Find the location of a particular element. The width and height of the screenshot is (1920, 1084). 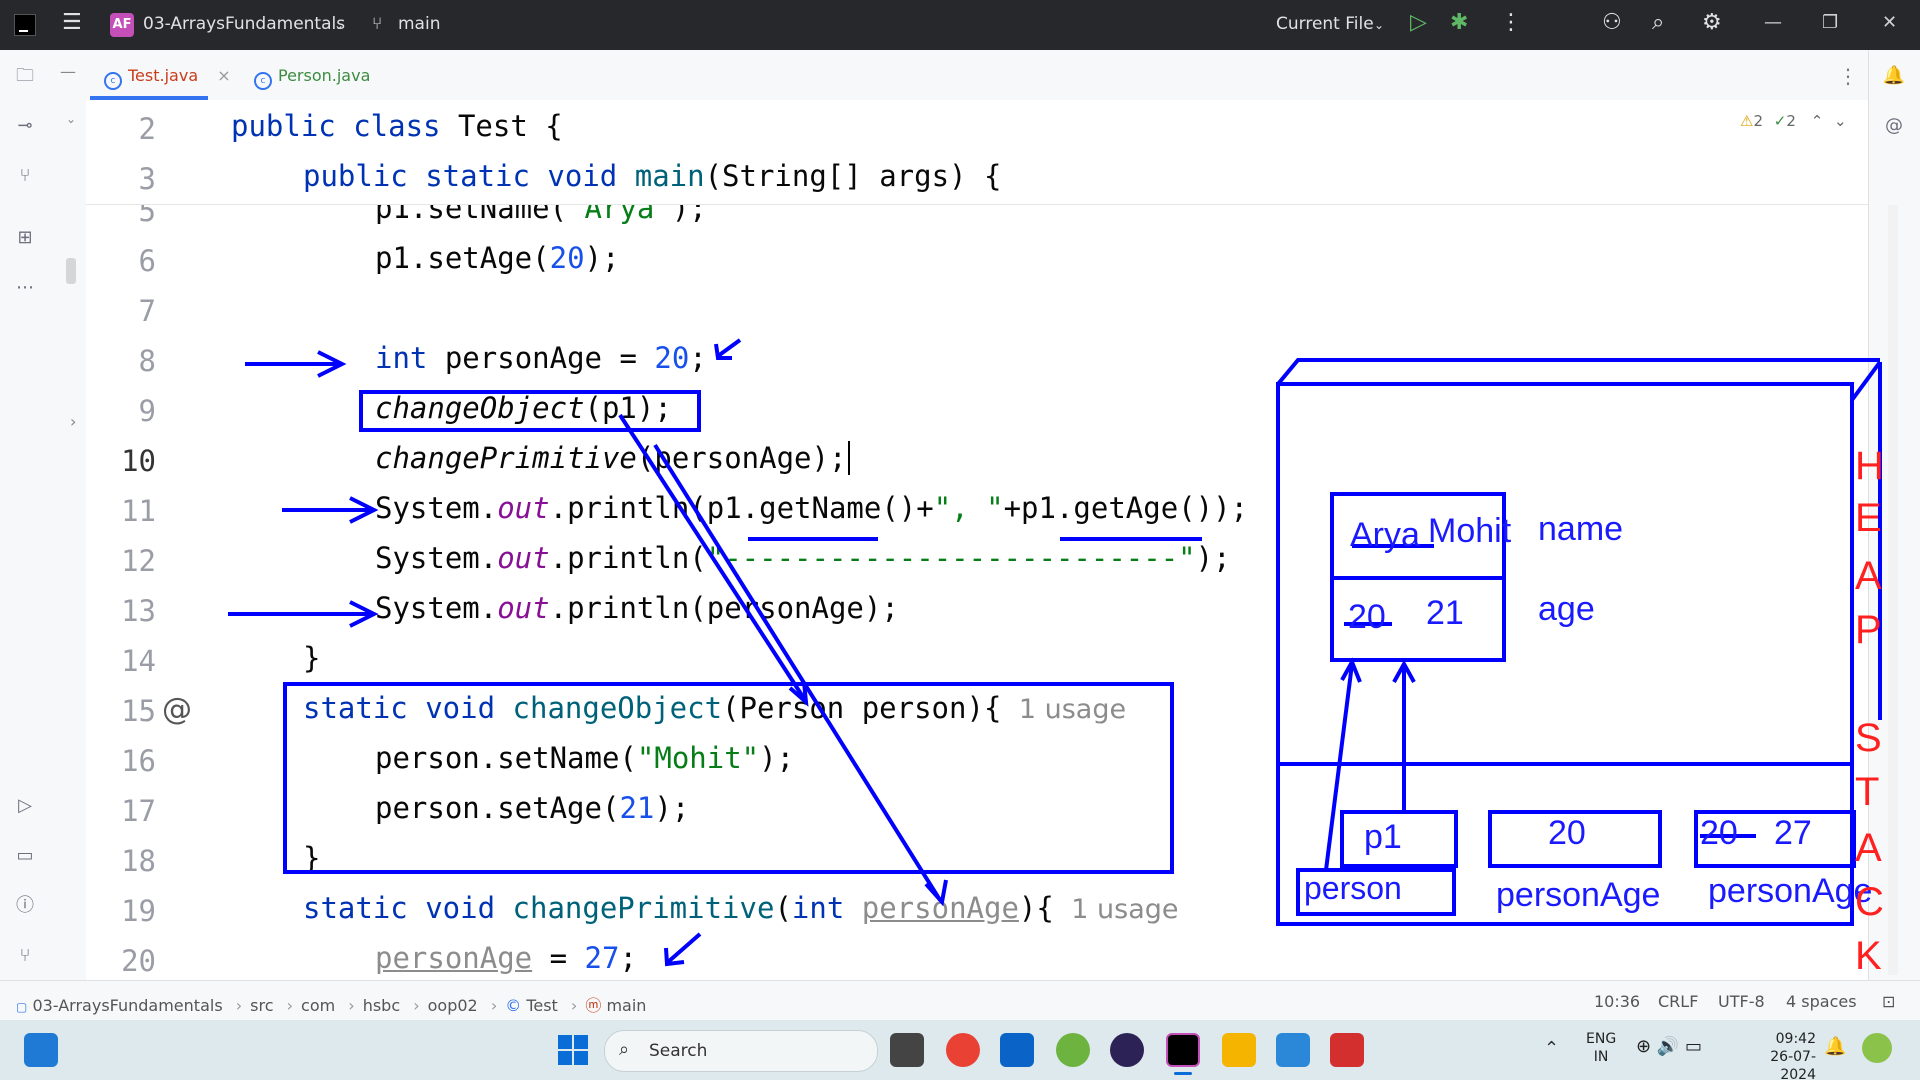

ink-arrow is located at coordinates (729, 348).